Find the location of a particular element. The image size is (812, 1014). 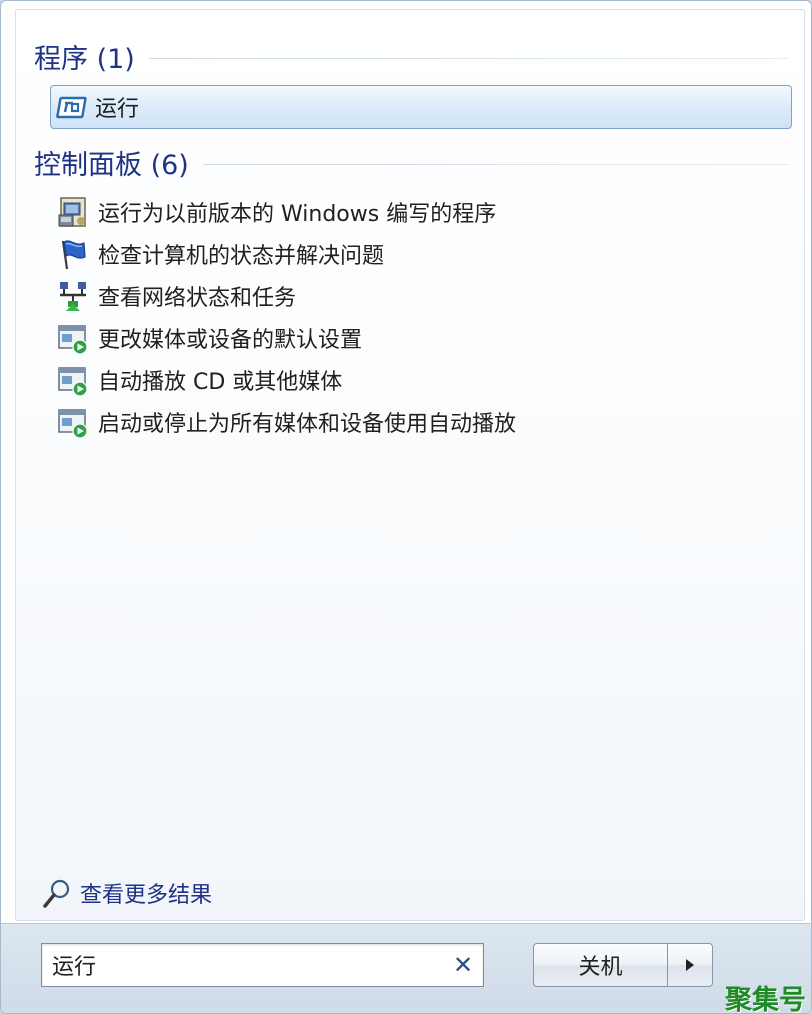

result-item-autoplay-defaults: 更改媒体或设备的默认设置 is located at coordinates (423, 338).